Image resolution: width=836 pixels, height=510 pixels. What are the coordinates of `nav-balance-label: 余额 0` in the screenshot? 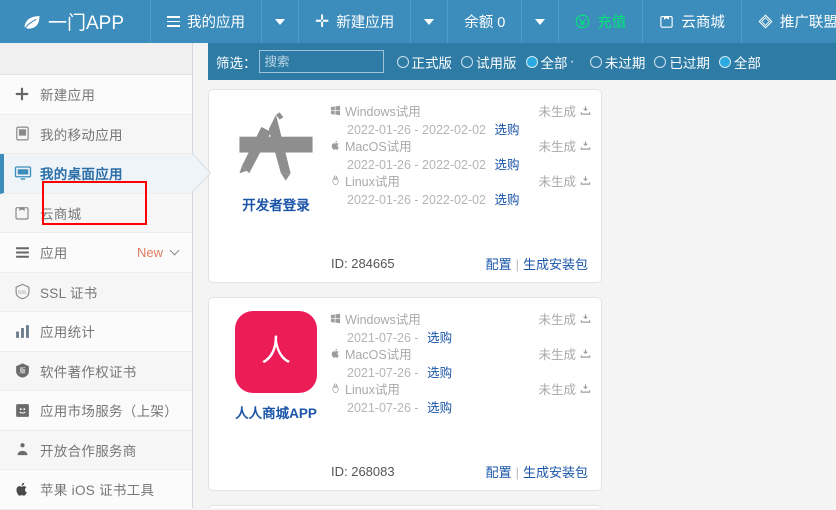 It's located at (485, 23).